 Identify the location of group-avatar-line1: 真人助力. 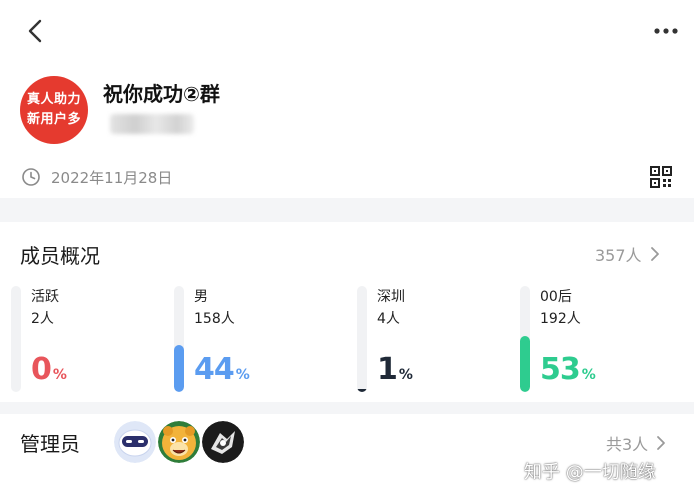
(53, 99).